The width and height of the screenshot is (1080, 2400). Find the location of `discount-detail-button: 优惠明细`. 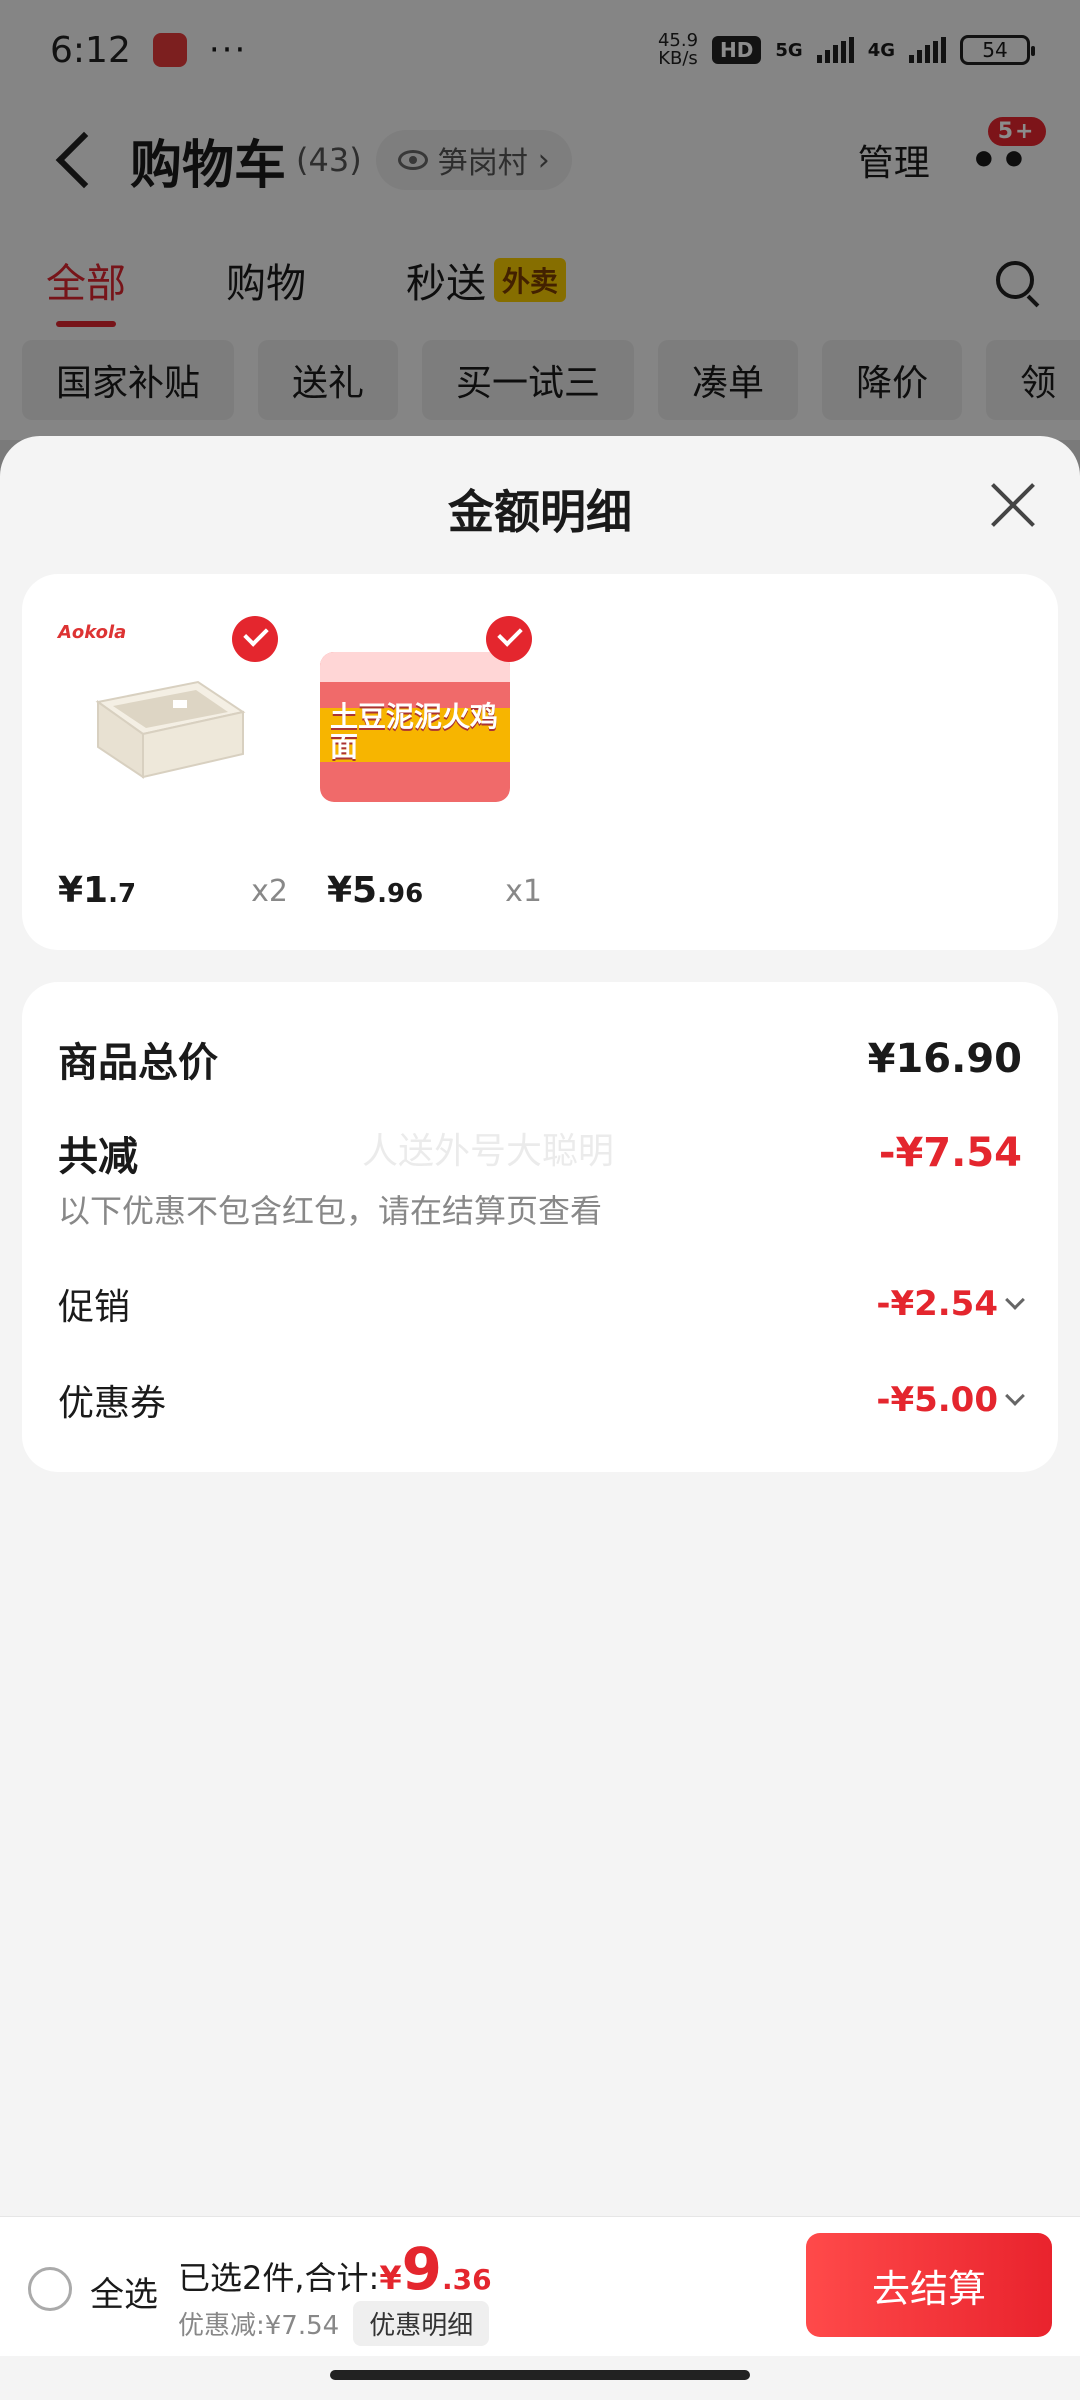

discount-detail-button: 优惠明细 is located at coordinates (421, 2323).